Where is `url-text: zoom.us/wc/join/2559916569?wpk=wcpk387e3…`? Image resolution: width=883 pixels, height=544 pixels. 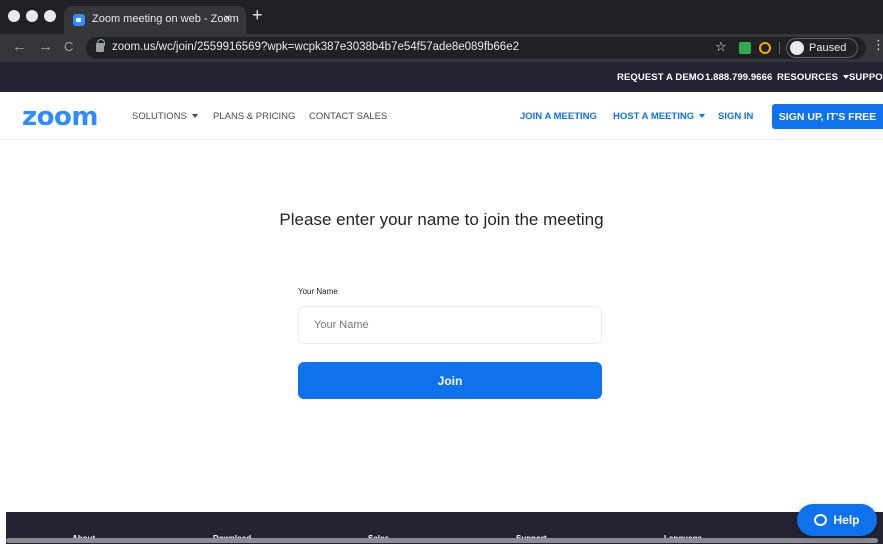
url-text: zoom.us/wc/join/2559916569?wpk=wcpk387e3… is located at coordinates (315, 47).